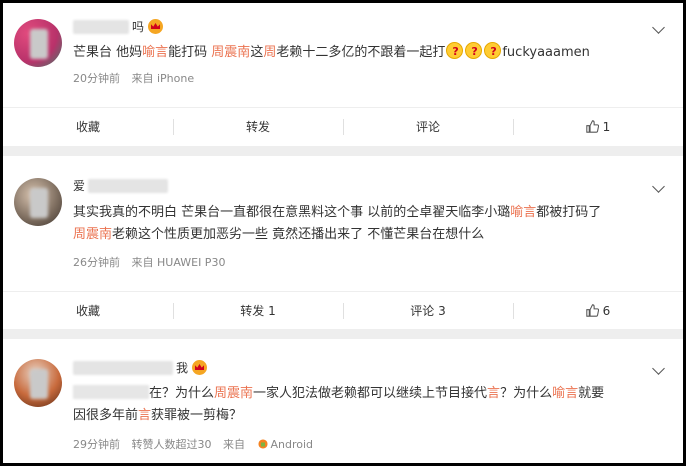 The width and height of the screenshot is (686, 466). I want to click on text-segment: 能打码, so click(190, 52).